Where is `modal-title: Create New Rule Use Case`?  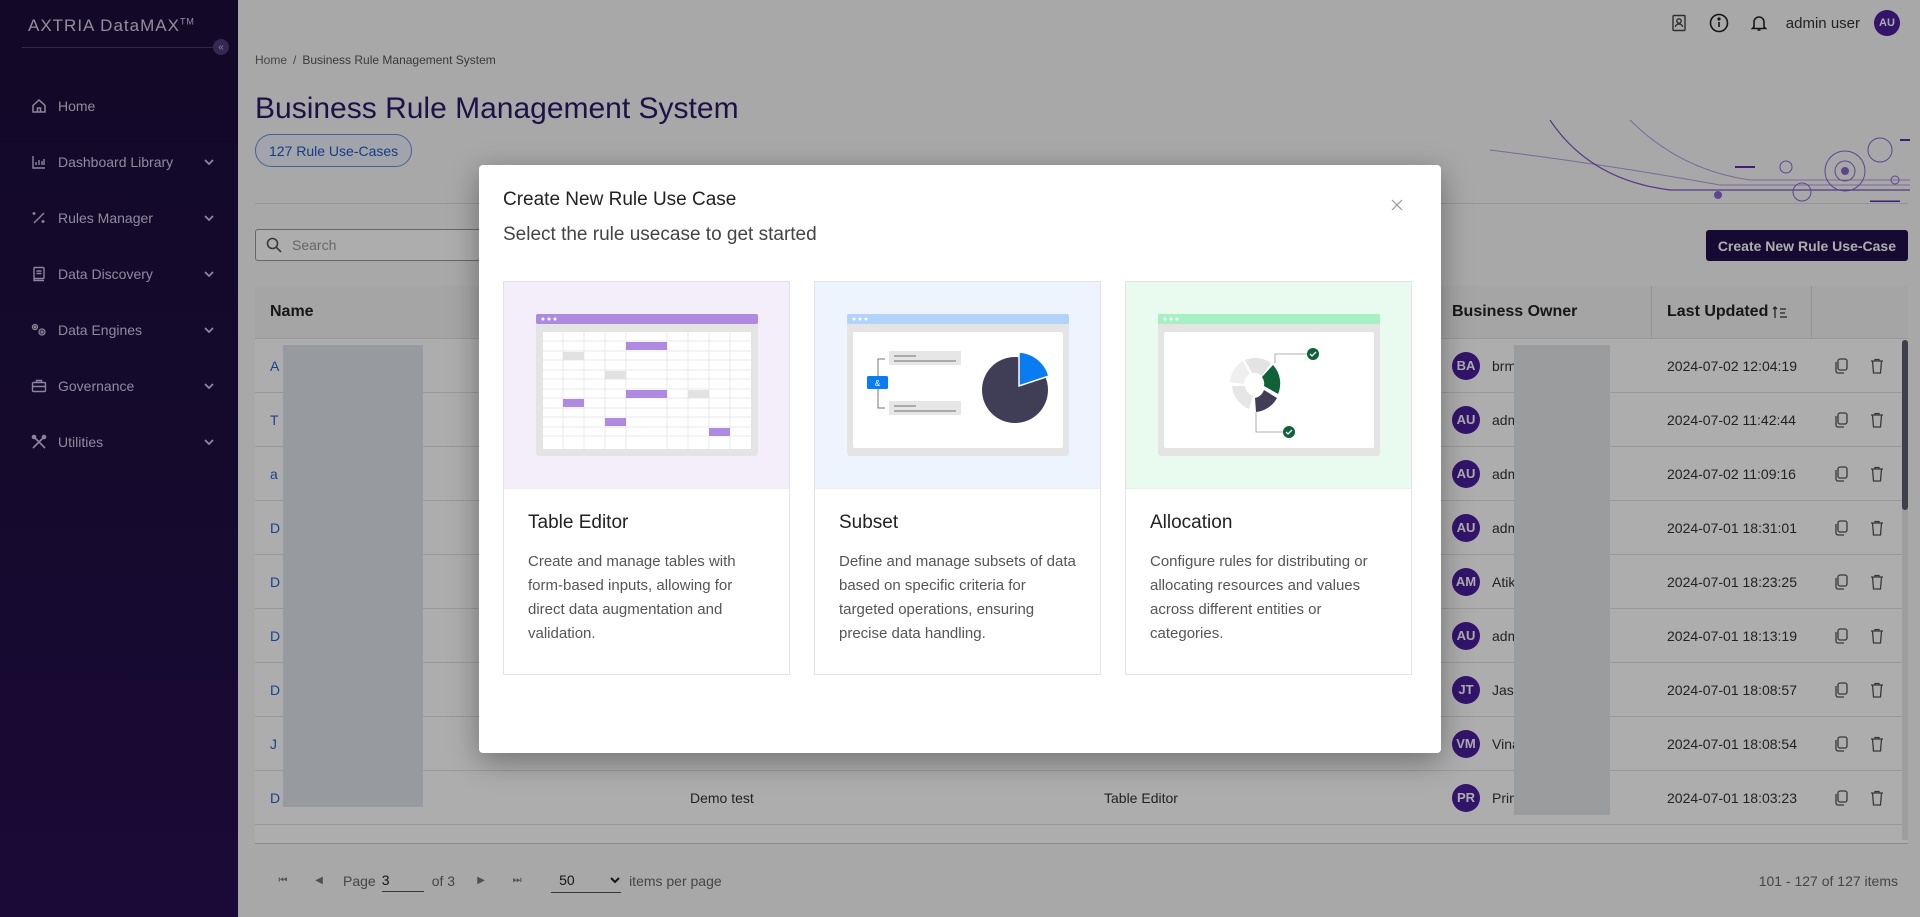
modal-title: Create New Rule Use Case is located at coordinates (620, 199).